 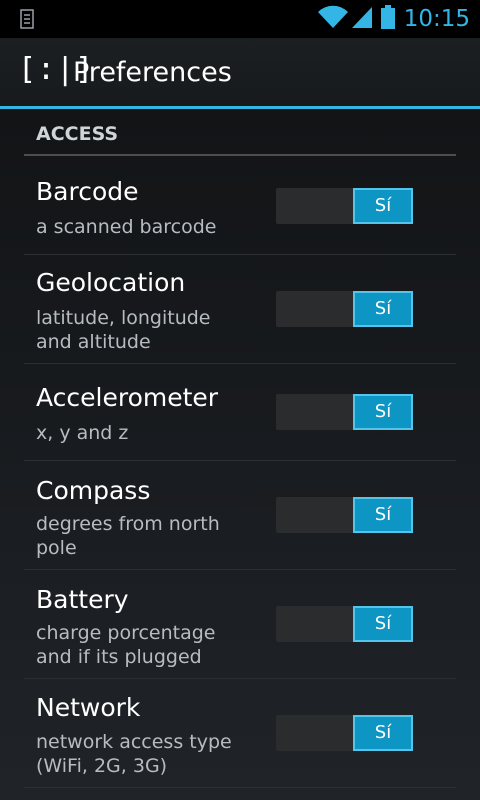 What do you see at coordinates (126, 645) in the screenshot?
I see `pref-summary: charge porcentage and if its plugged` at bounding box center [126, 645].